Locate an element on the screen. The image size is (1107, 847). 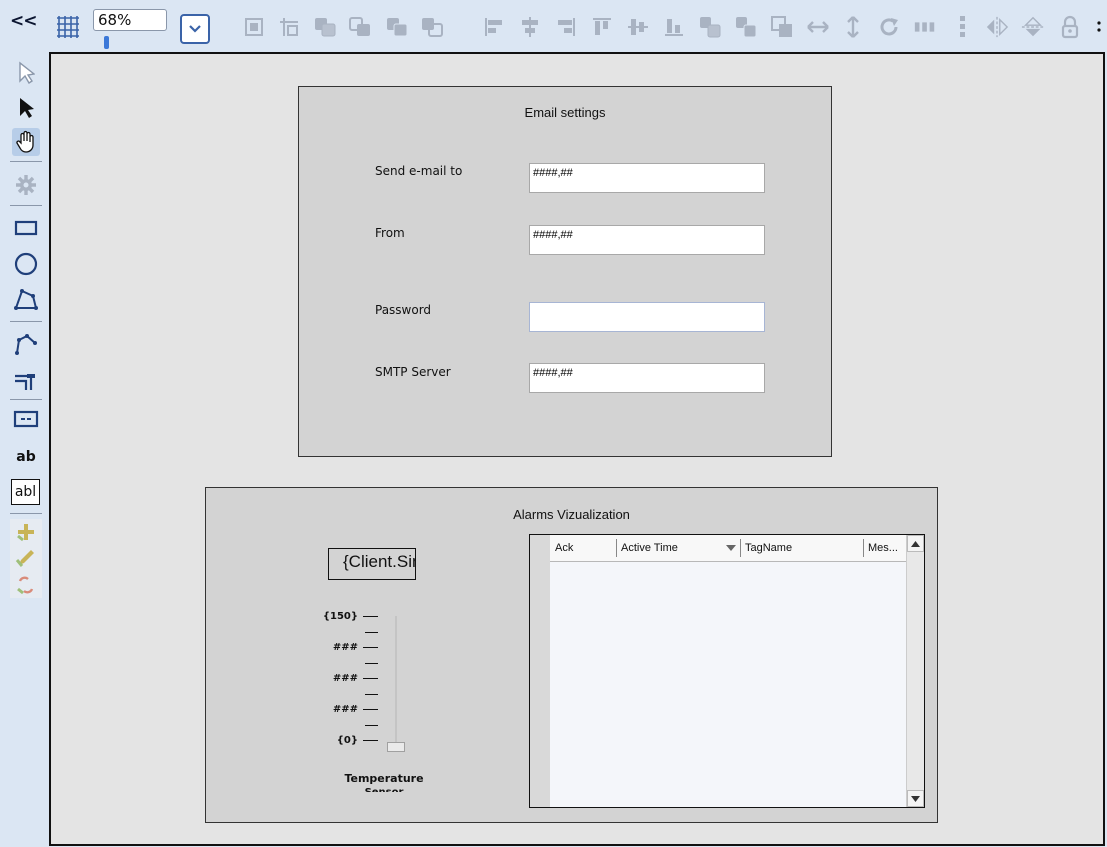
polygon-icon is located at coordinates (26, 299).